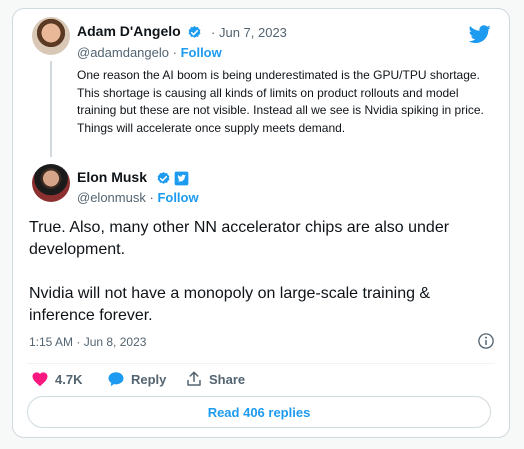 This screenshot has height=449, width=524. What do you see at coordinates (51, 109) in the screenshot?
I see `thread-connector-line` at bounding box center [51, 109].